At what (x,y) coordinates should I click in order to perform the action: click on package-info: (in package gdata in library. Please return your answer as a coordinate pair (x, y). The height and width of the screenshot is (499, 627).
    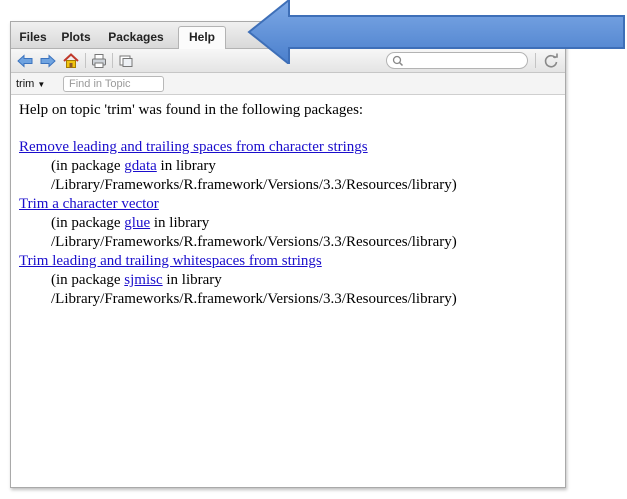
    Looking at the image, I should click on (291, 166).